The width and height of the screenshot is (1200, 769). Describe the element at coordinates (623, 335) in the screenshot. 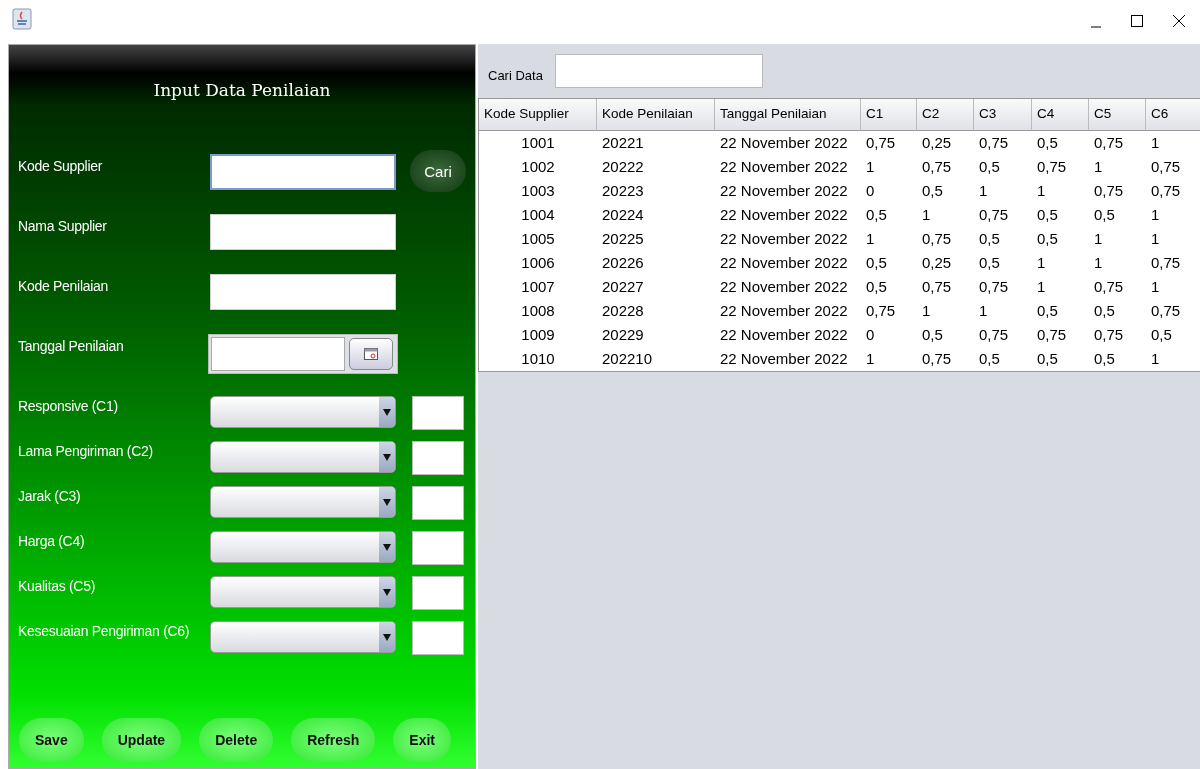

I see `table-cell-text: 20229` at that location.